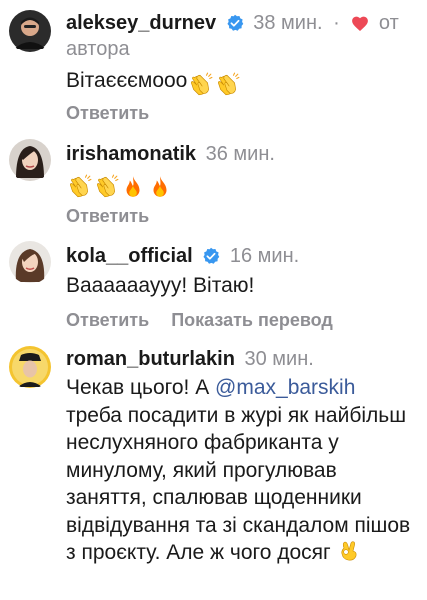 This screenshot has height=600, width=427. I want to click on timestamp: 30 мин., so click(279, 359).